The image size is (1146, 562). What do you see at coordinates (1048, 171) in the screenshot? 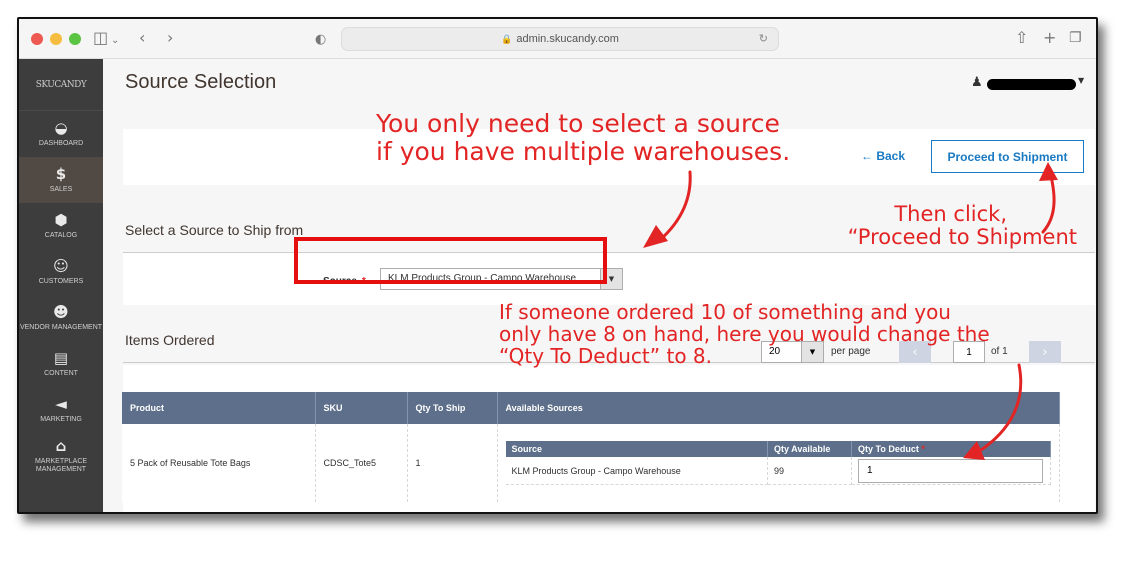
I see `arrowhead-proceed` at bounding box center [1048, 171].